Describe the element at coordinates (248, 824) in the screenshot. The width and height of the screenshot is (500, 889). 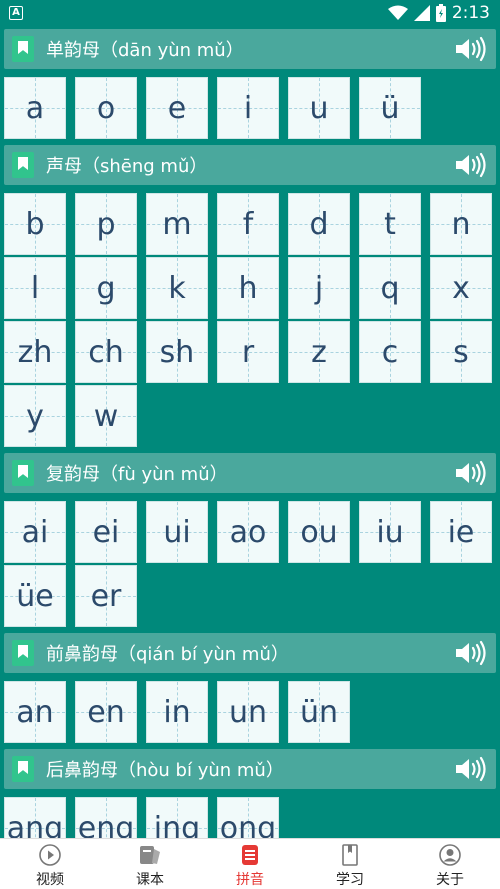
I see `pinyin-letter: ong` at that location.